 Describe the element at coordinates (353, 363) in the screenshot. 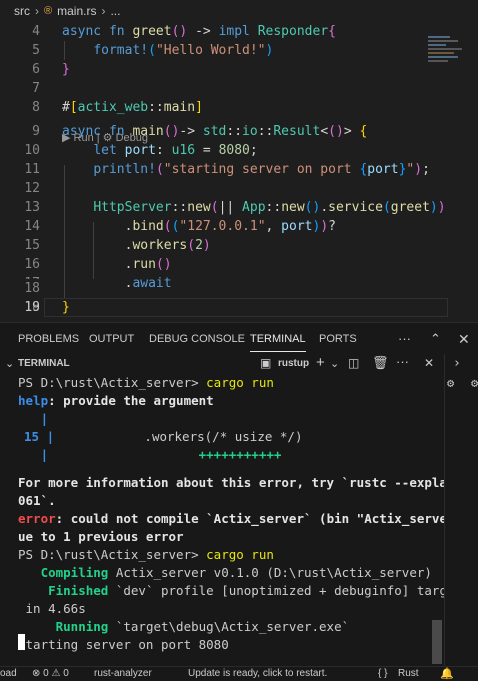

I see `split-terminal-icon: ◫` at that location.